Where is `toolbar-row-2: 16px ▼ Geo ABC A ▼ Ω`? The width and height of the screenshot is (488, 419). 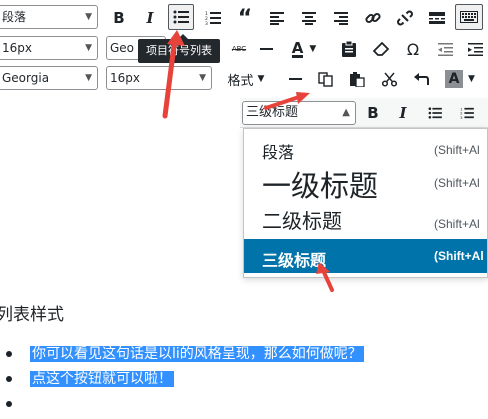 toolbar-row-2: 16px ▼ Geo ABC A ▼ Ω is located at coordinates (244, 48).